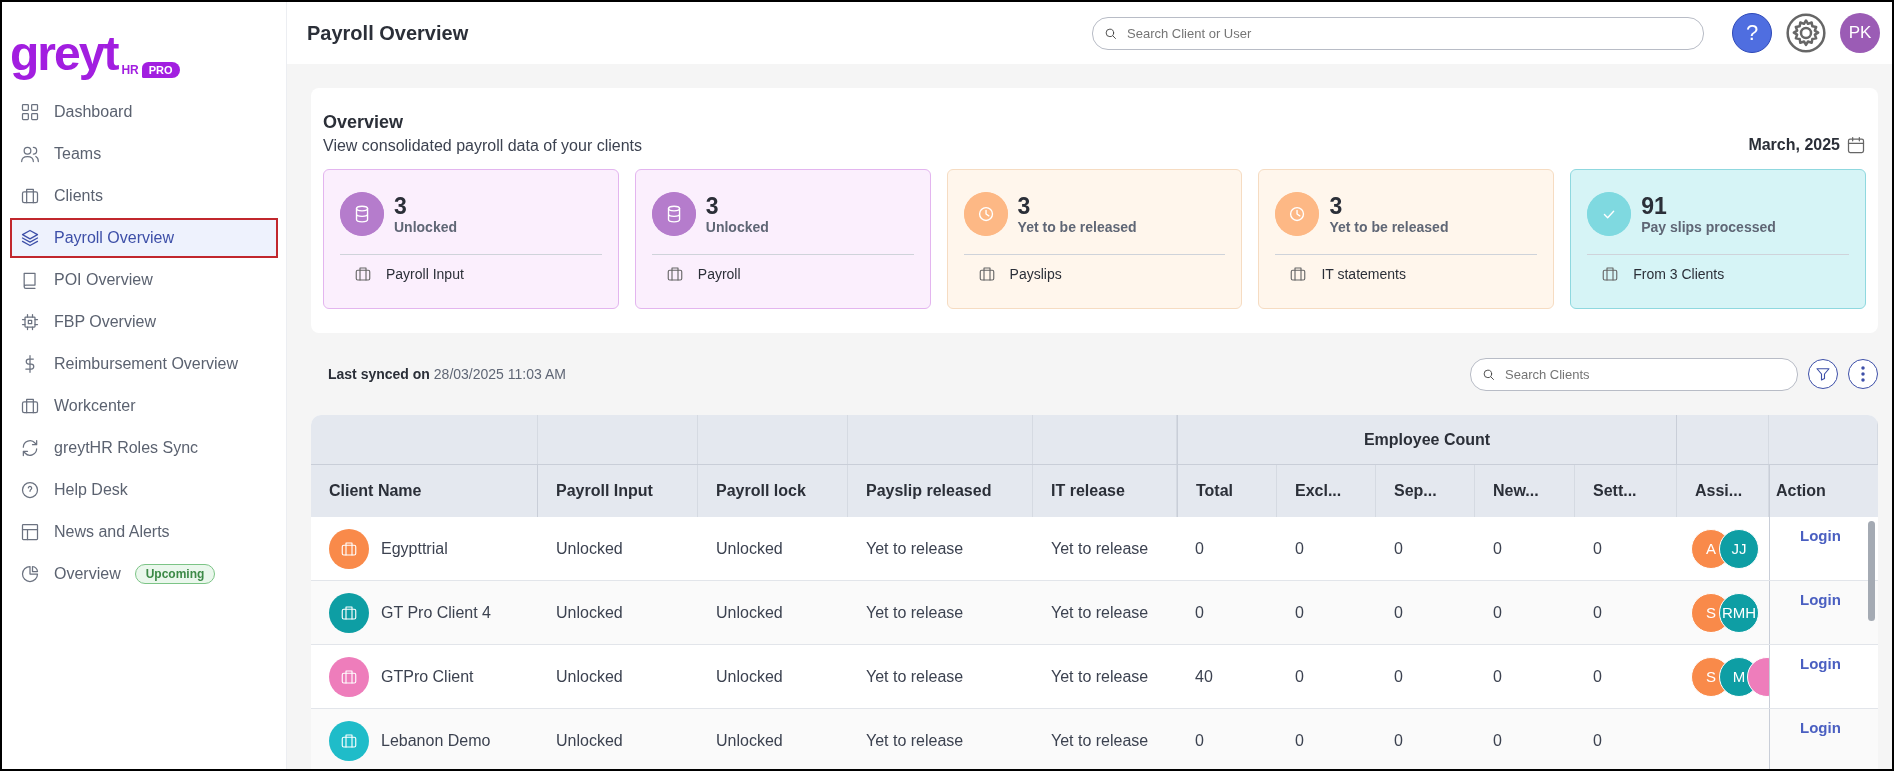 This screenshot has width=1894, height=771. I want to click on section-title: Overview, so click(364, 122).